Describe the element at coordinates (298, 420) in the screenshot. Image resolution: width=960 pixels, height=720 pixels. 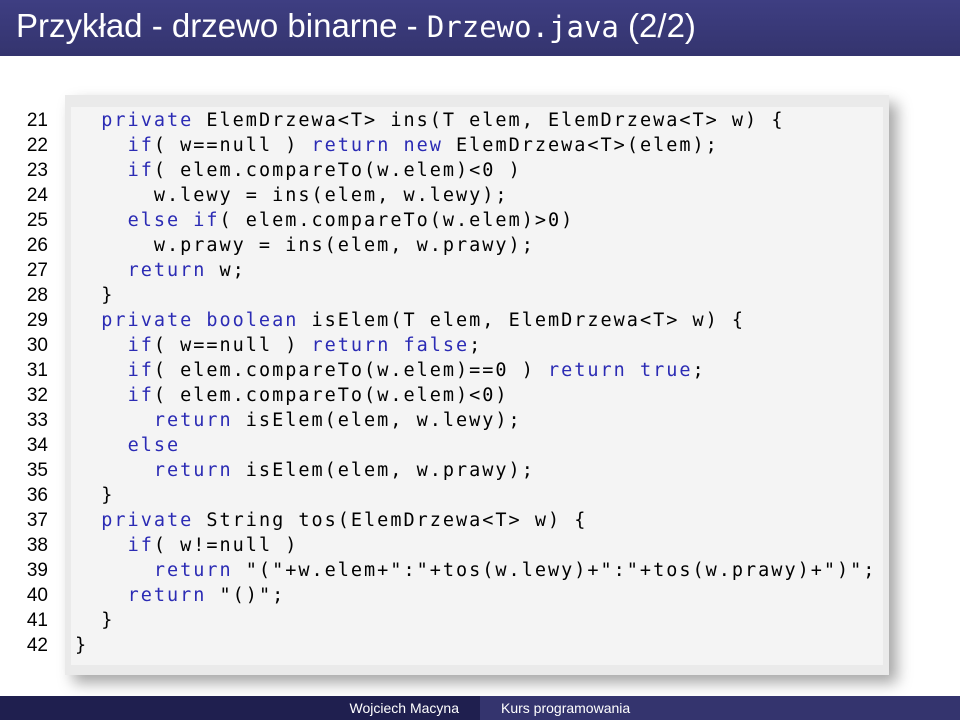
I see `code-text: return isElem(elem, w.lewy);` at that location.